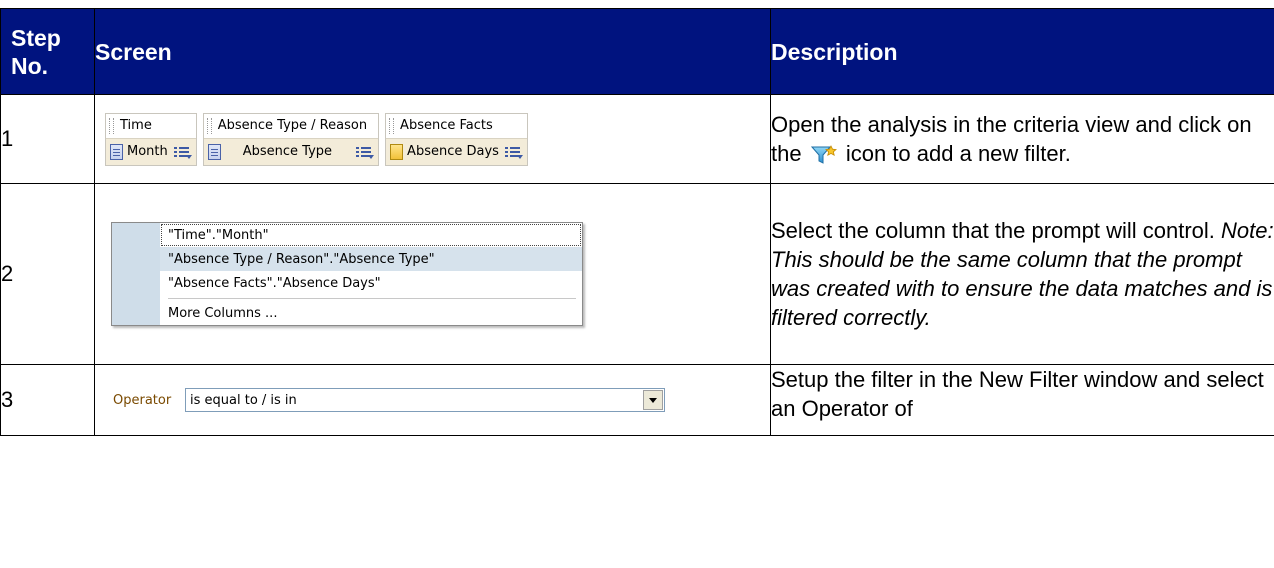 Image resolution: width=1274 pixels, height=568 pixels. I want to click on operator-field: Operator is equal to / is in, so click(441, 400).